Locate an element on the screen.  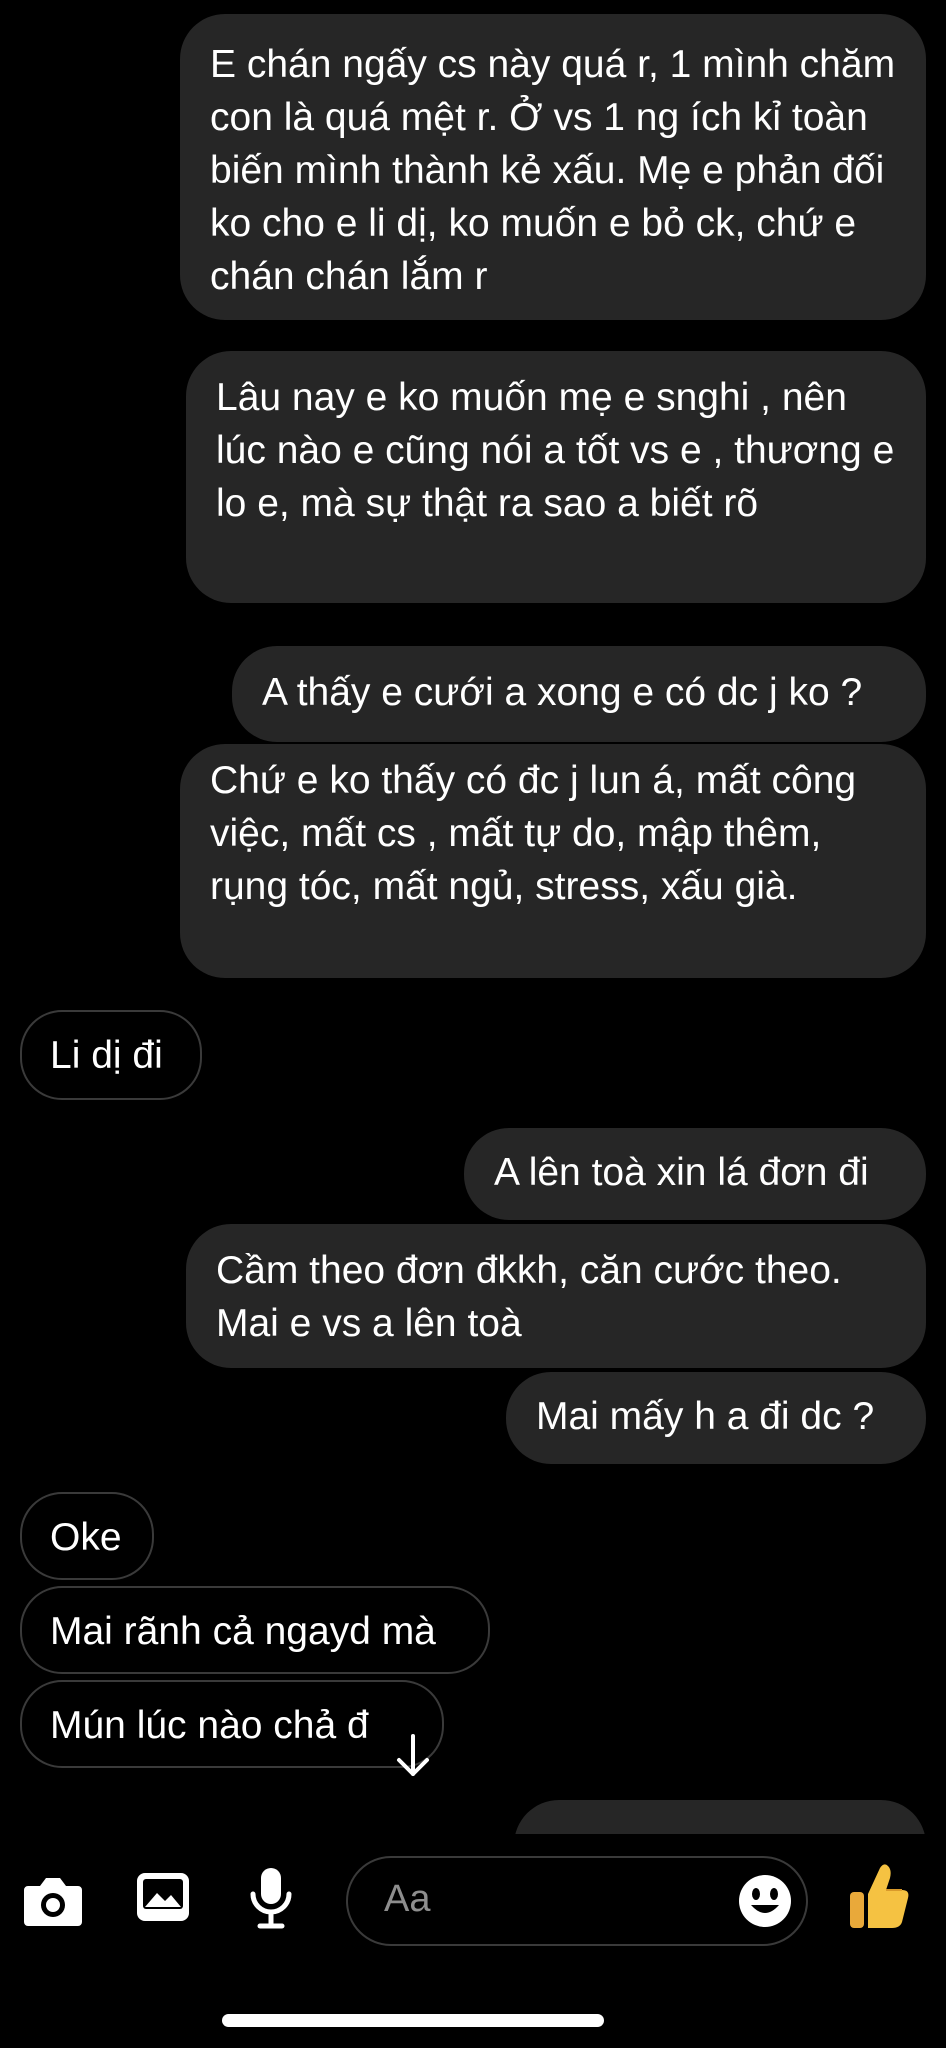
message-bubble-incoming: Mai rãnh cả ngayd mà is located at coordinates (255, 1630).